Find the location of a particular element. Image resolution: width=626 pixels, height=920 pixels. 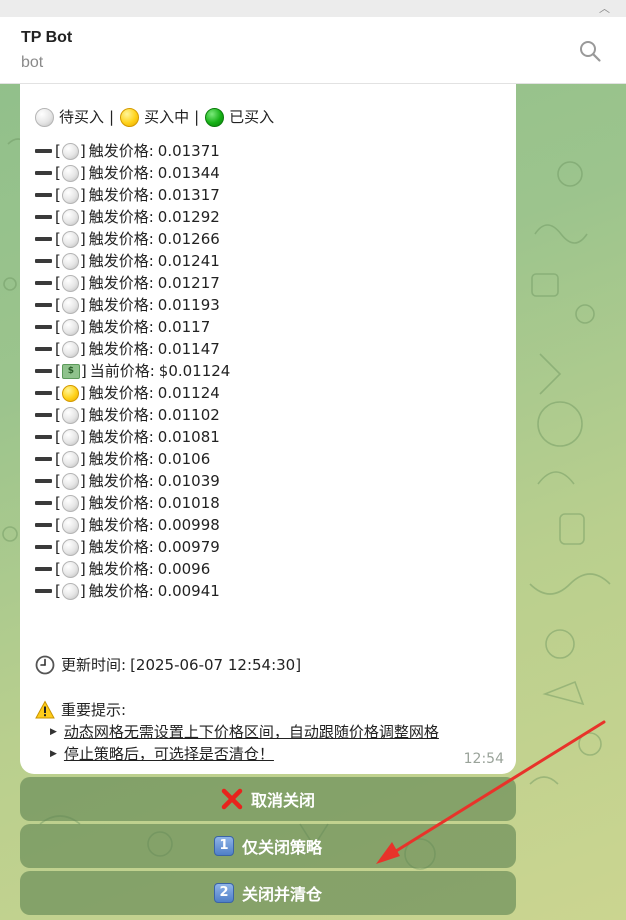

level-price: 0.0106 is located at coordinates (184, 459).